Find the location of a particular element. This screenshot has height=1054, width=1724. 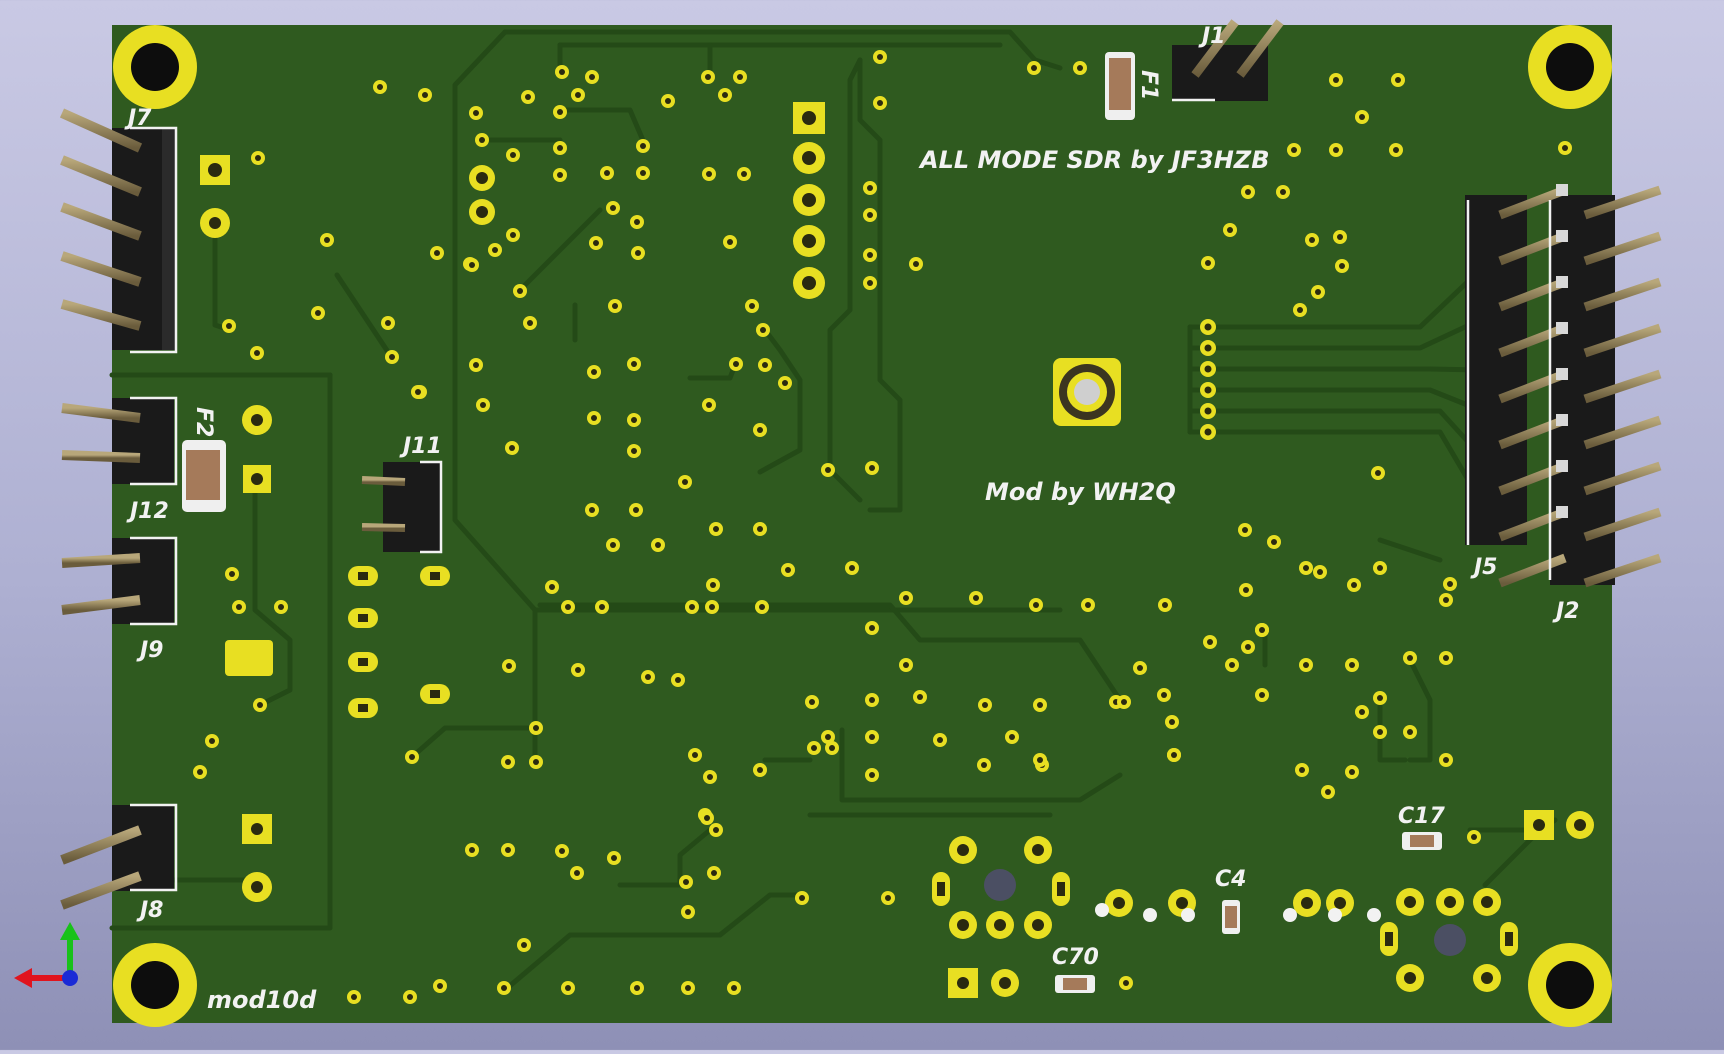

ref-f1: F1 is located at coordinates (1148, 85).